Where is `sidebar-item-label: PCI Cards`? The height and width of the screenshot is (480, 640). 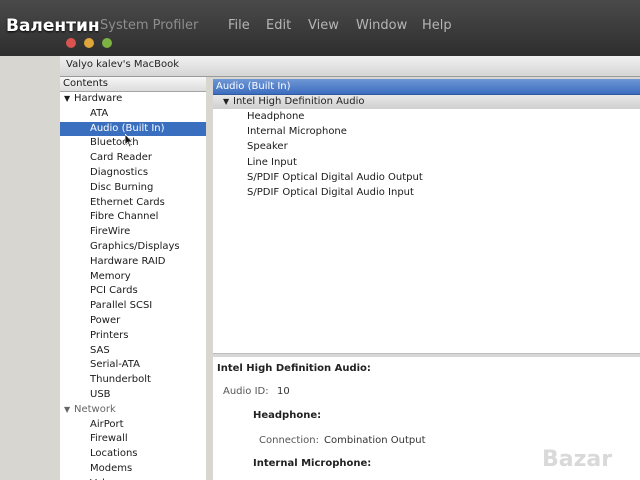
sidebar-item-label: PCI Cards is located at coordinates (114, 291).